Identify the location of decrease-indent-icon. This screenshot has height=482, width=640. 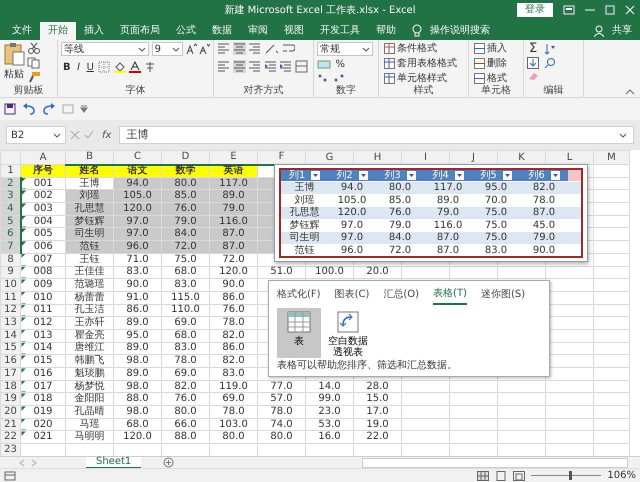
(270, 66).